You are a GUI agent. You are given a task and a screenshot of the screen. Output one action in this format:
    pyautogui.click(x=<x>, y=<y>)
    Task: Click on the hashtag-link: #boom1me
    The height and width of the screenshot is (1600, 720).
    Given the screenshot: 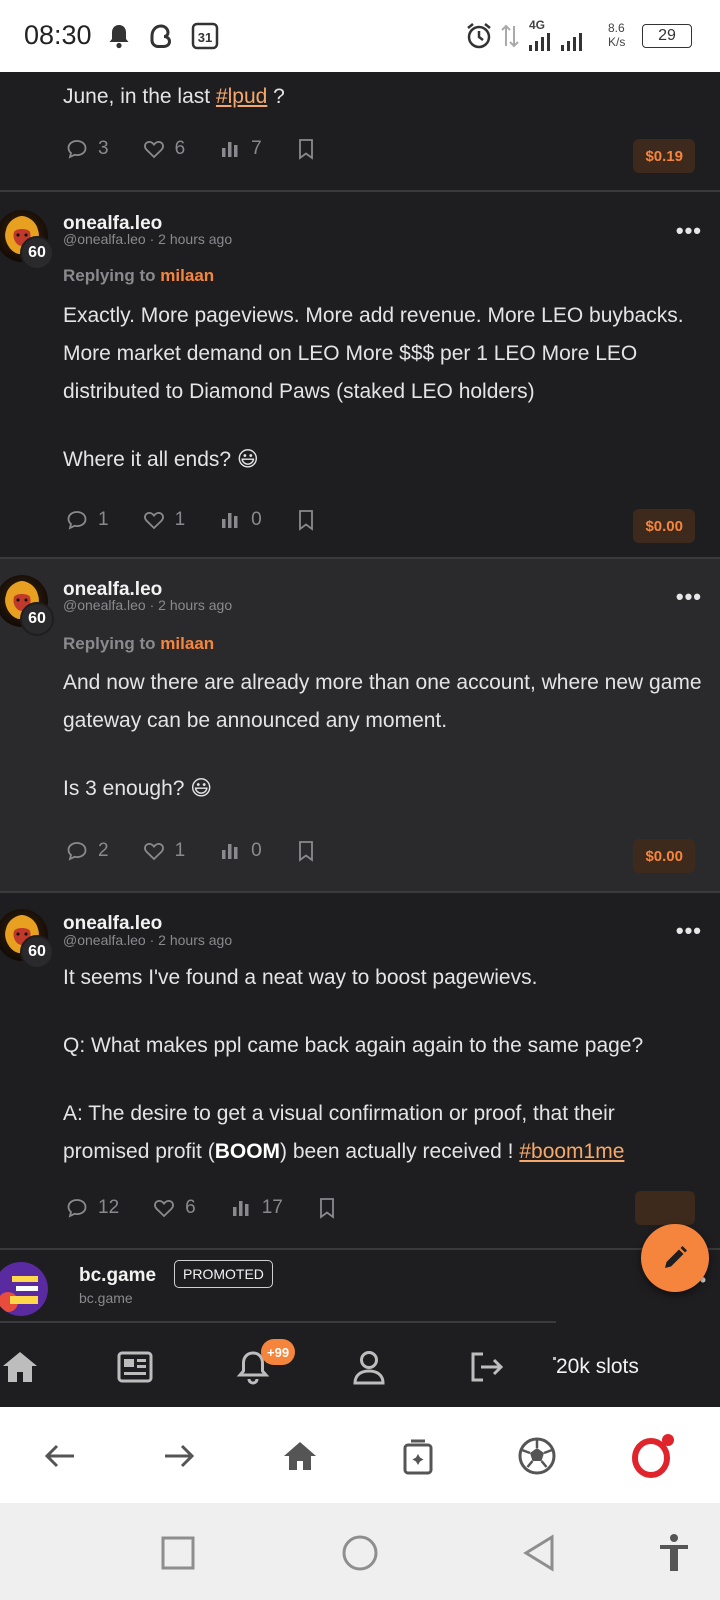 What is the action you would take?
    pyautogui.click(x=571, y=1151)
    